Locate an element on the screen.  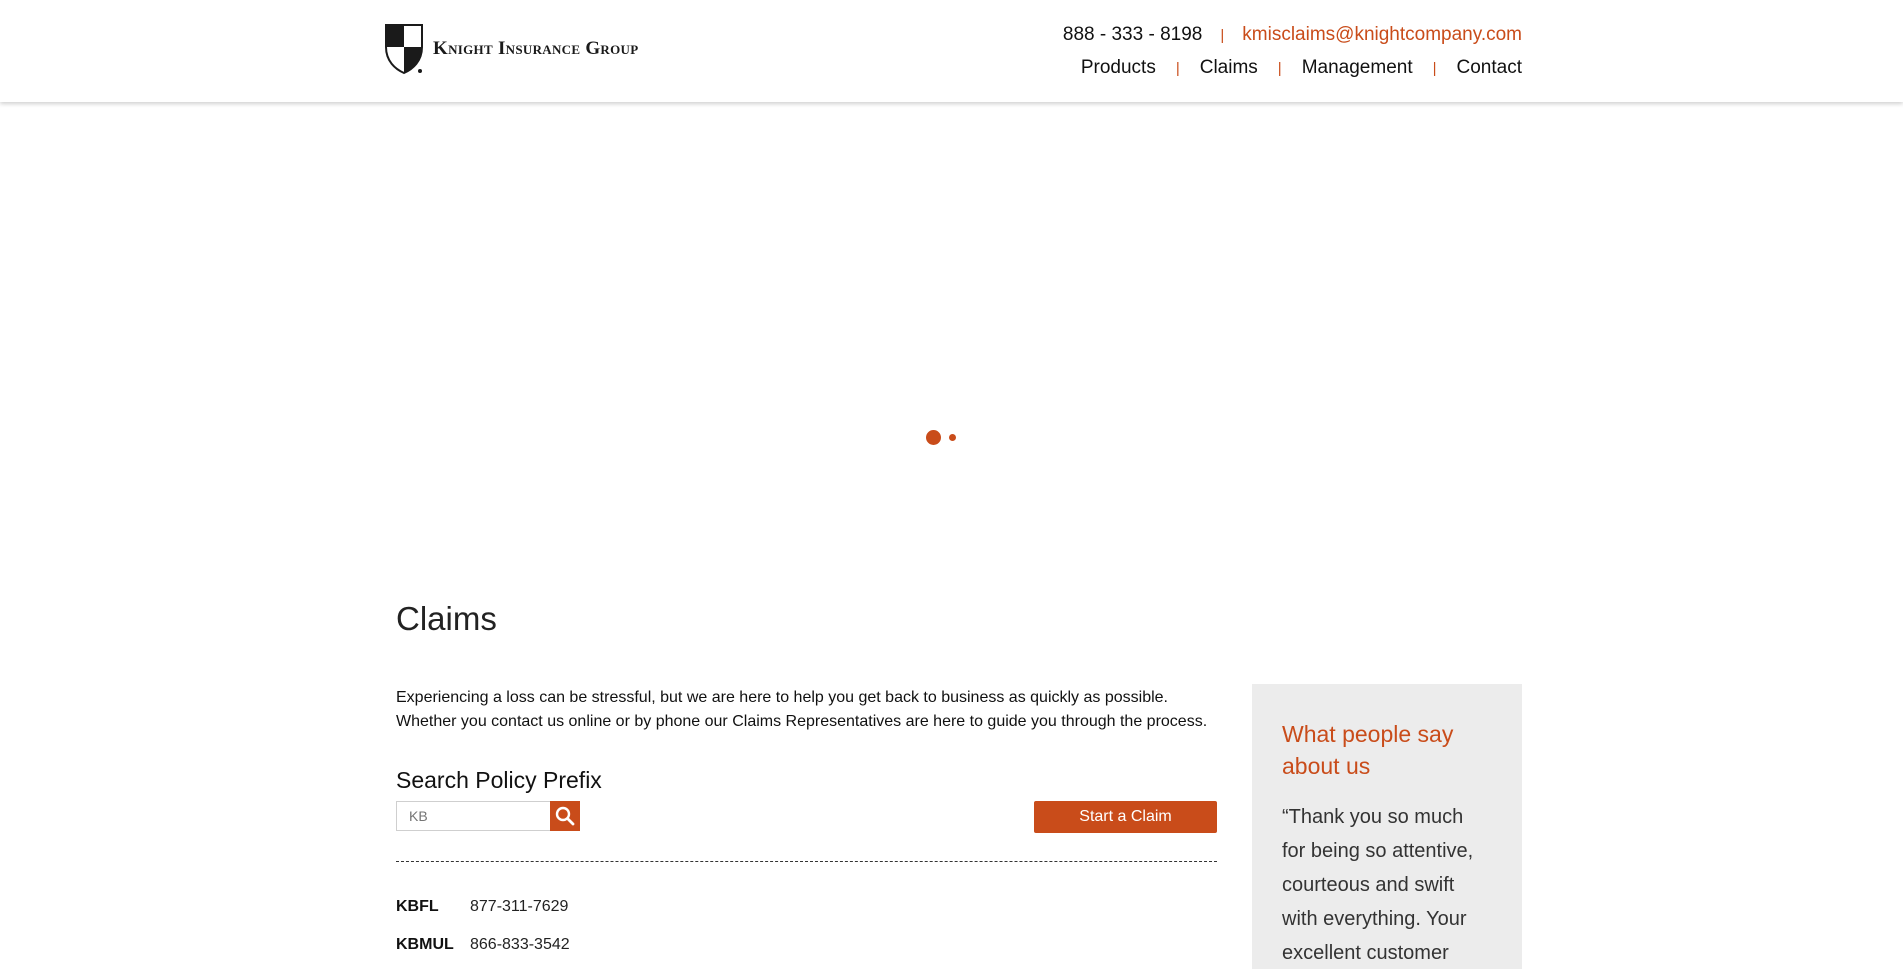
prefix-phone: 866-833-3542 is located at coordinates (520, 944).